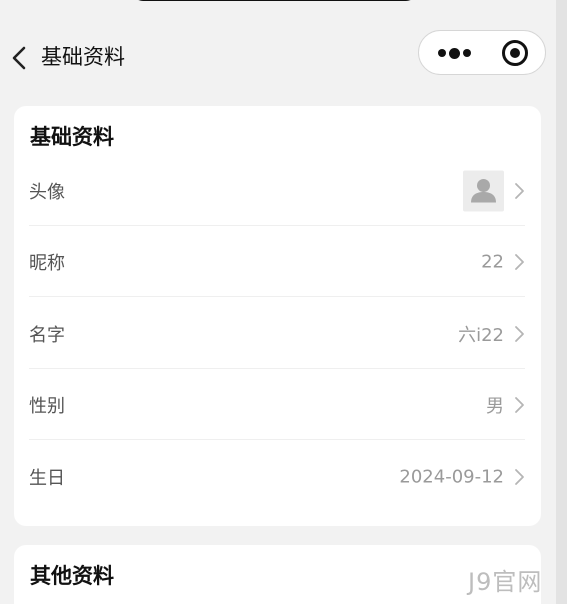  I want to click on page-title: 基础资料, so click(83, 57).